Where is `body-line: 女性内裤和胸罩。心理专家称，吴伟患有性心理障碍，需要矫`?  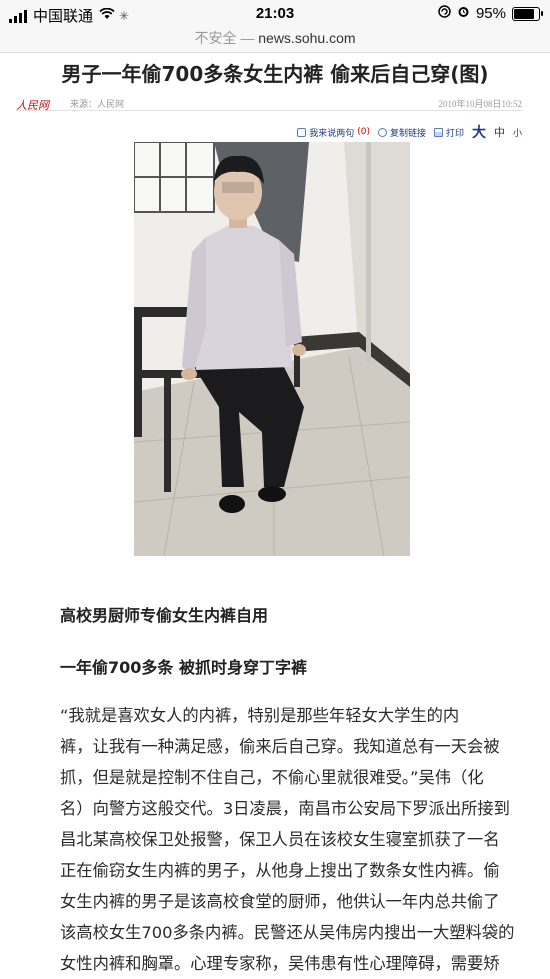
body-line: 女性内裤和胸罩。心理专家称，吴伟患有性心理障碍，需要矫 is located at coordinates (280, 963).